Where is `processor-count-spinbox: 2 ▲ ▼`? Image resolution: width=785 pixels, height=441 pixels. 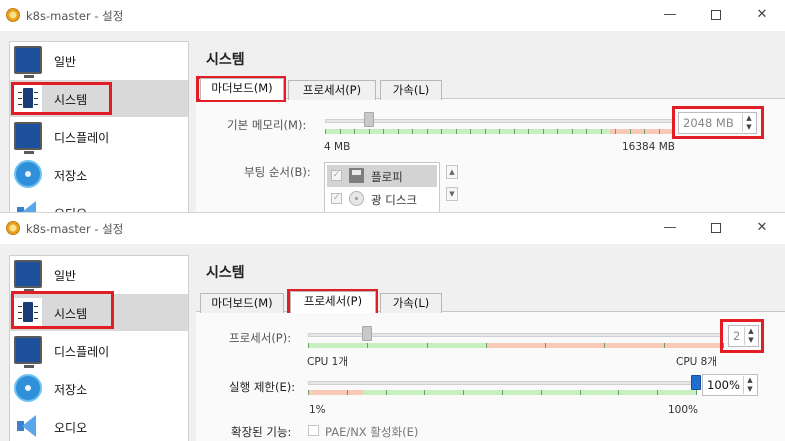 processor-count-spinbox: 2 ▲ ▼ is located at coordinates (743, 336).